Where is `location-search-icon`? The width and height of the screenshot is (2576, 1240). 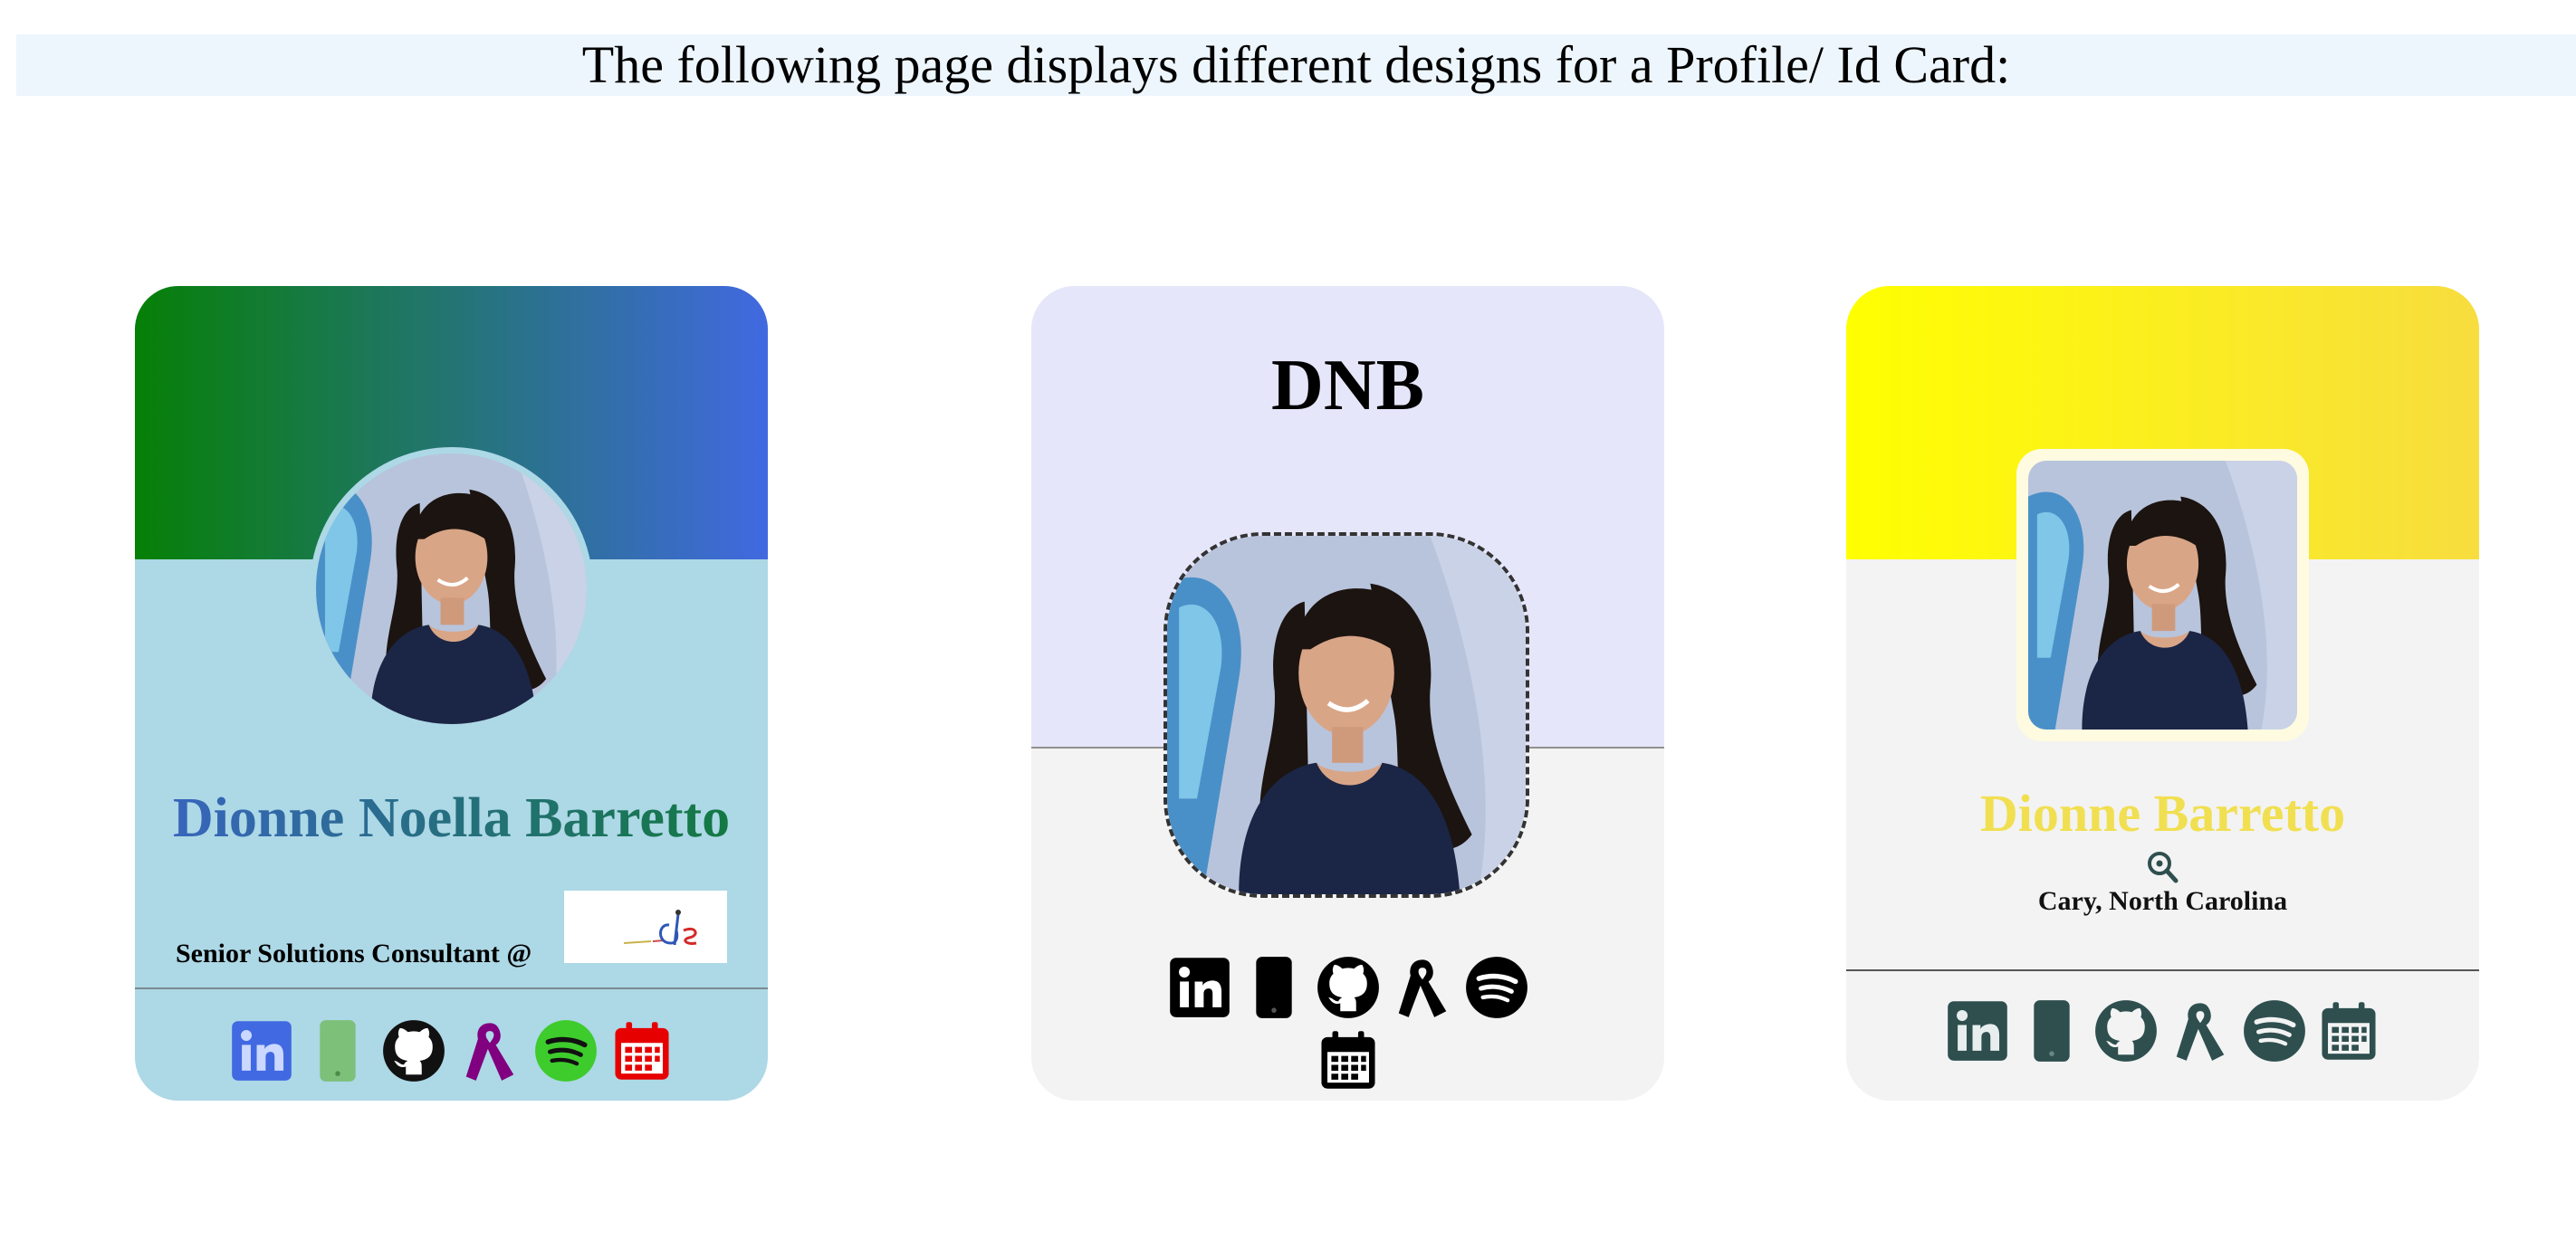 location-search-icon is located at coordinates (2162, 867).